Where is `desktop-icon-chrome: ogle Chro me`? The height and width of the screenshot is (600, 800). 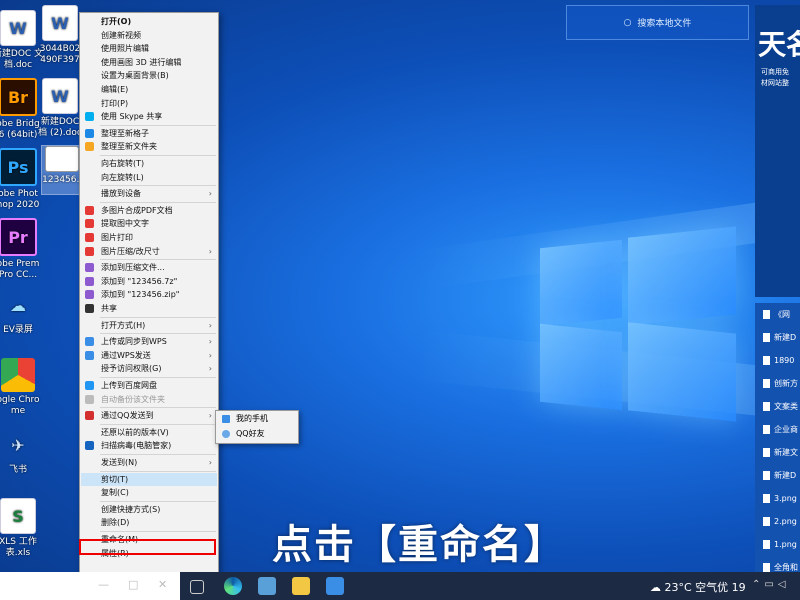 desktop-icon-chrome: ogle Chro me is located at coordinates (27, 387).